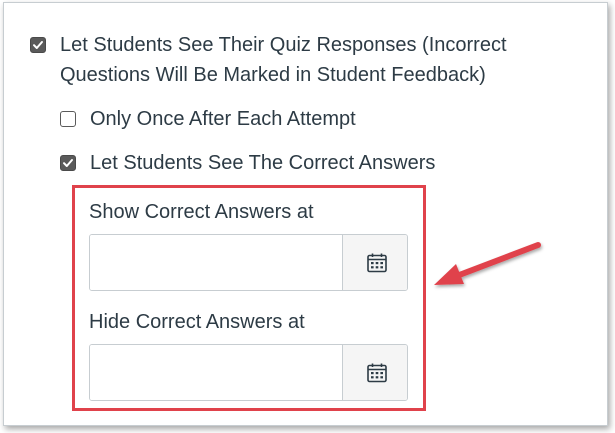  I want to click on see-correct-checkbox, so click(68, 163).